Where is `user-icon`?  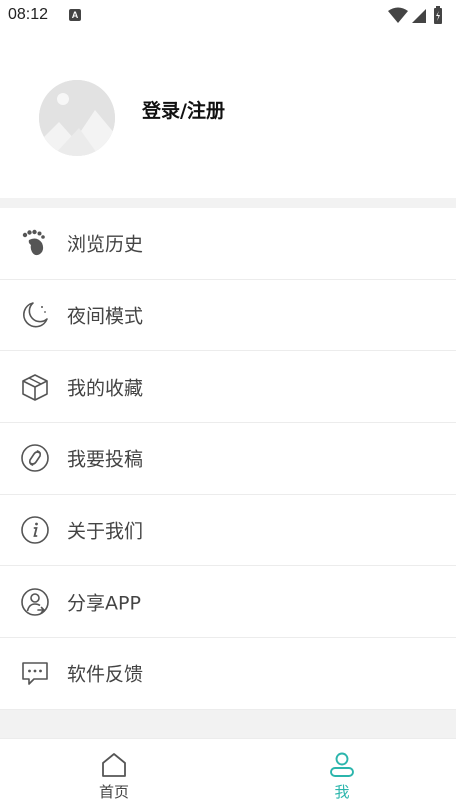 user-icon is located at coordinates (342, 764).